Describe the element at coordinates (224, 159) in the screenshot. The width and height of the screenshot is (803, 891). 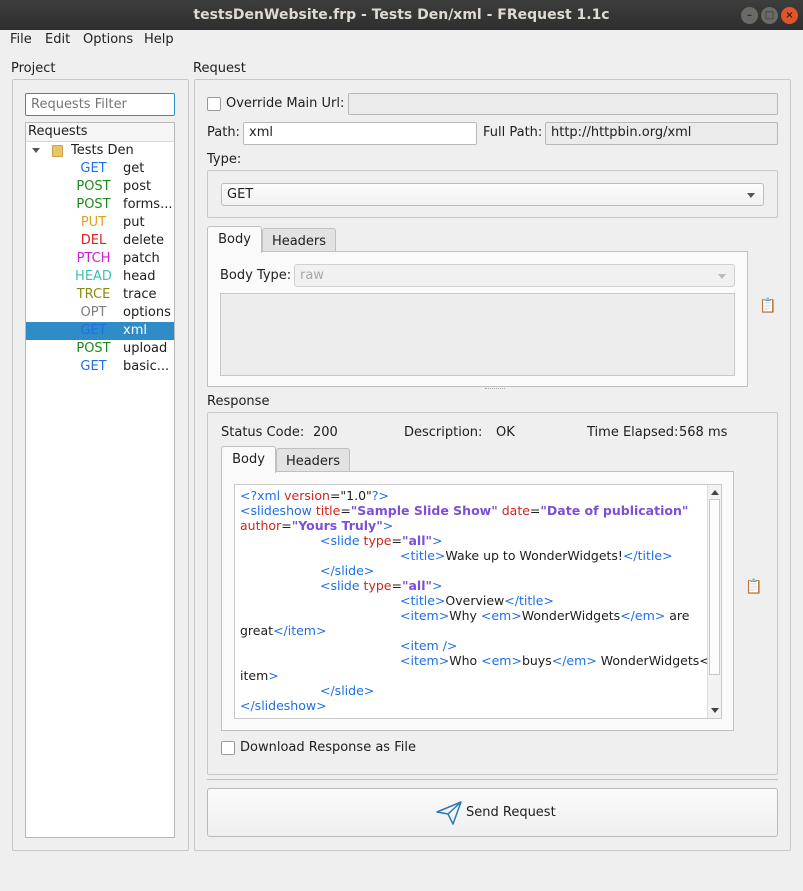
I see `type-label: Type:` at that location.